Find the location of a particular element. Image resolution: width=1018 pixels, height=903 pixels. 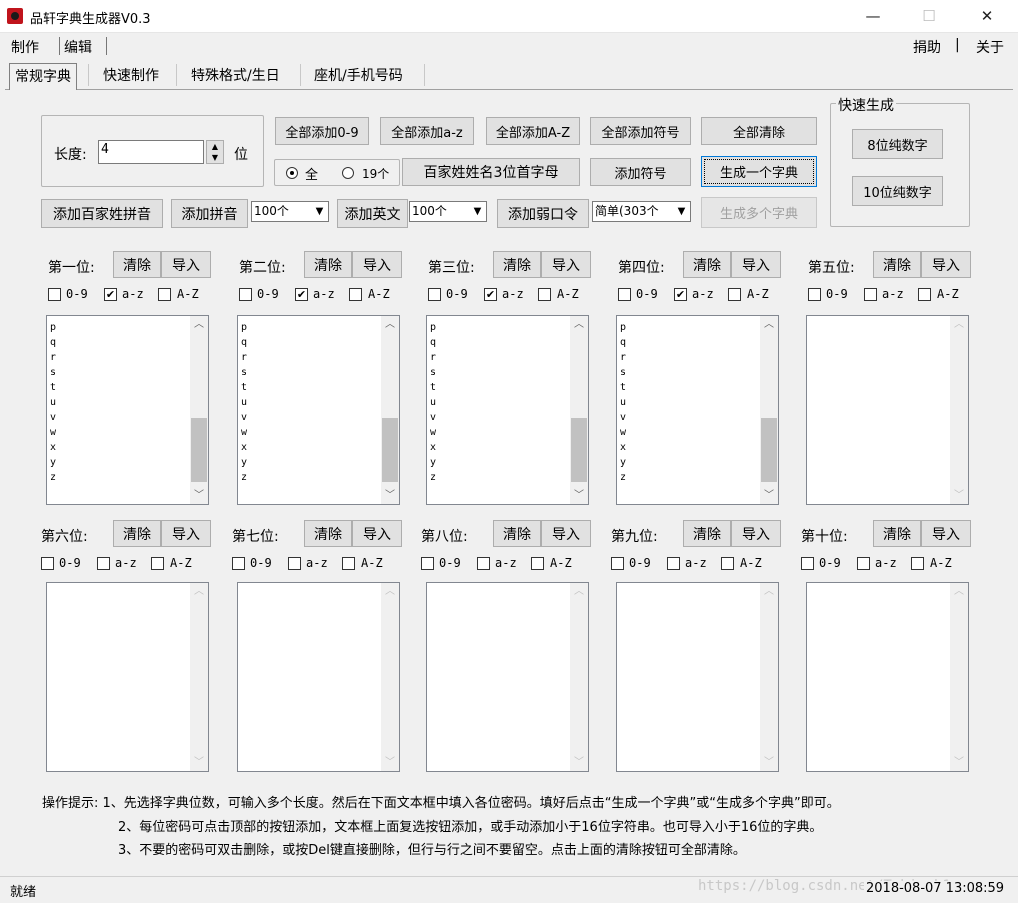

add-surname-pinyin-button: 添加百家姓拼音 is located at coordinates (102, 213).